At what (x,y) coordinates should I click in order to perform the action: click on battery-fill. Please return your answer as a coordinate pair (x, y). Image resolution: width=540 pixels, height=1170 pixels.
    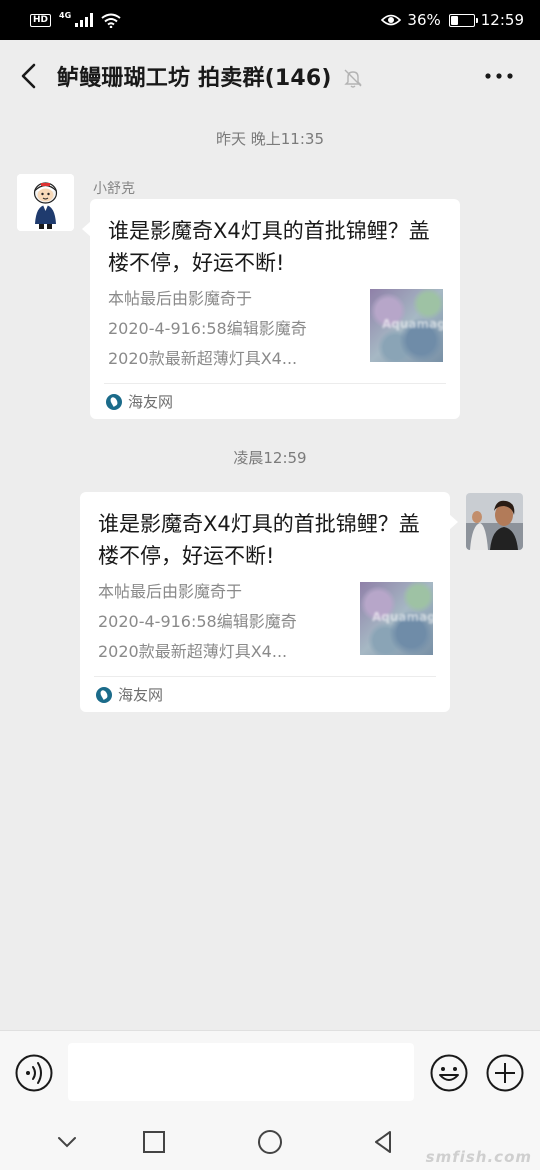
    Looking at the image, I should click on (454, 20).